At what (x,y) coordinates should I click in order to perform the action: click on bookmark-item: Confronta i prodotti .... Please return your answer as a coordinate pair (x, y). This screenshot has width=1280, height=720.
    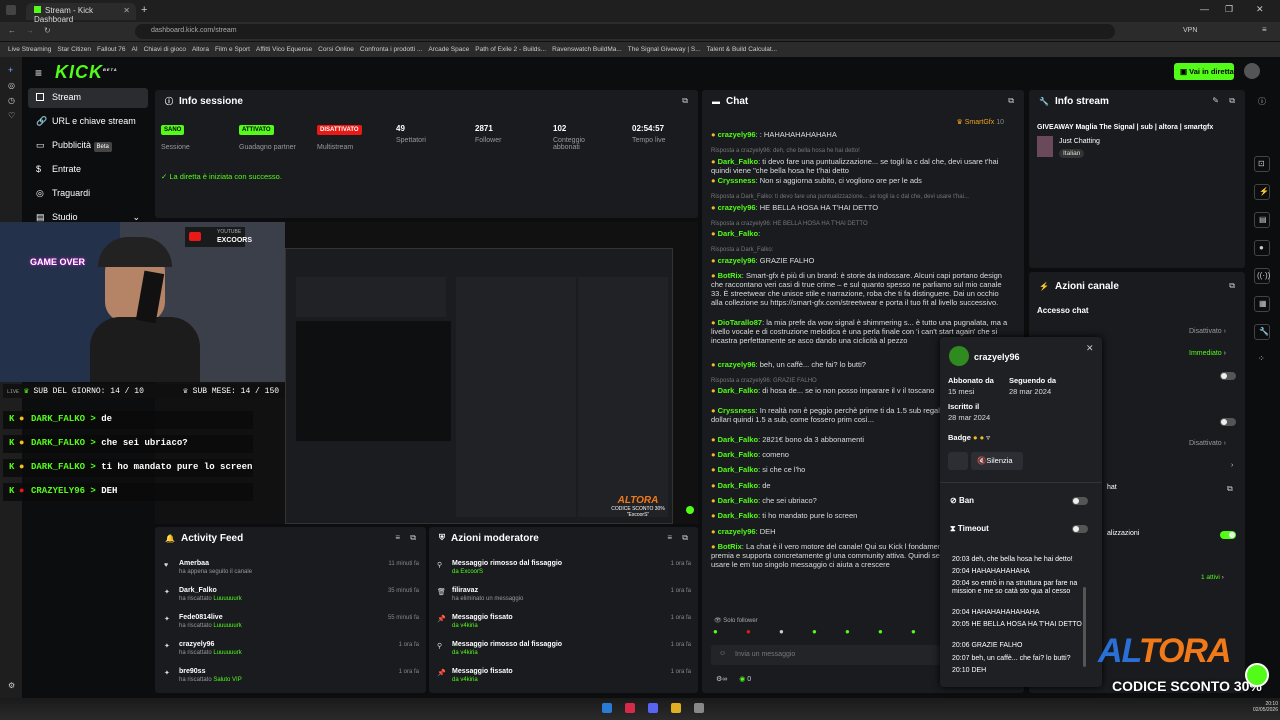
    Looking at the image, I should click on (391, 49).